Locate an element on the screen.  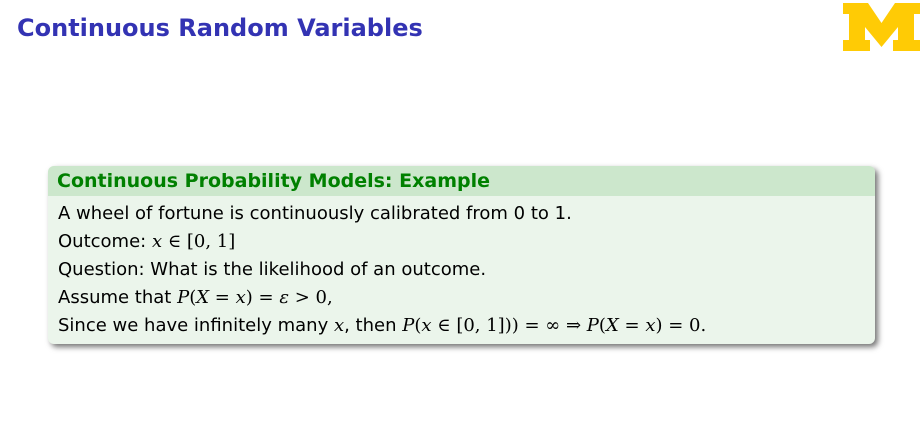
line-prefix: Since we have infinitely many is located at coordinates (196, 325).